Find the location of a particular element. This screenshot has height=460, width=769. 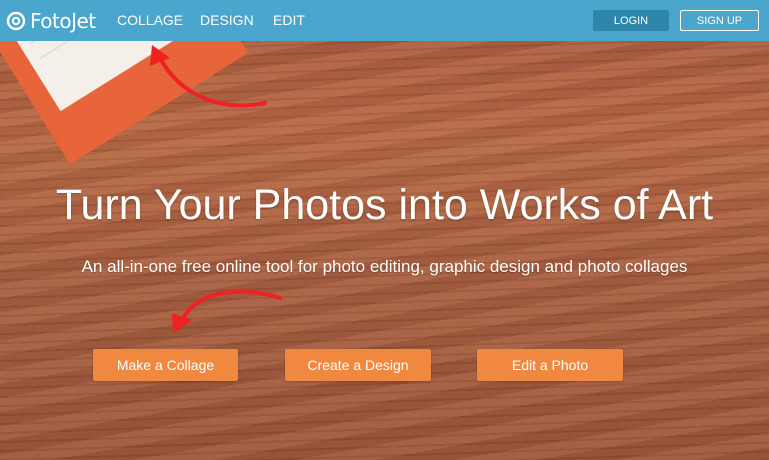

arrow-to-make-collage-icon is located at coordinates (231, 304).